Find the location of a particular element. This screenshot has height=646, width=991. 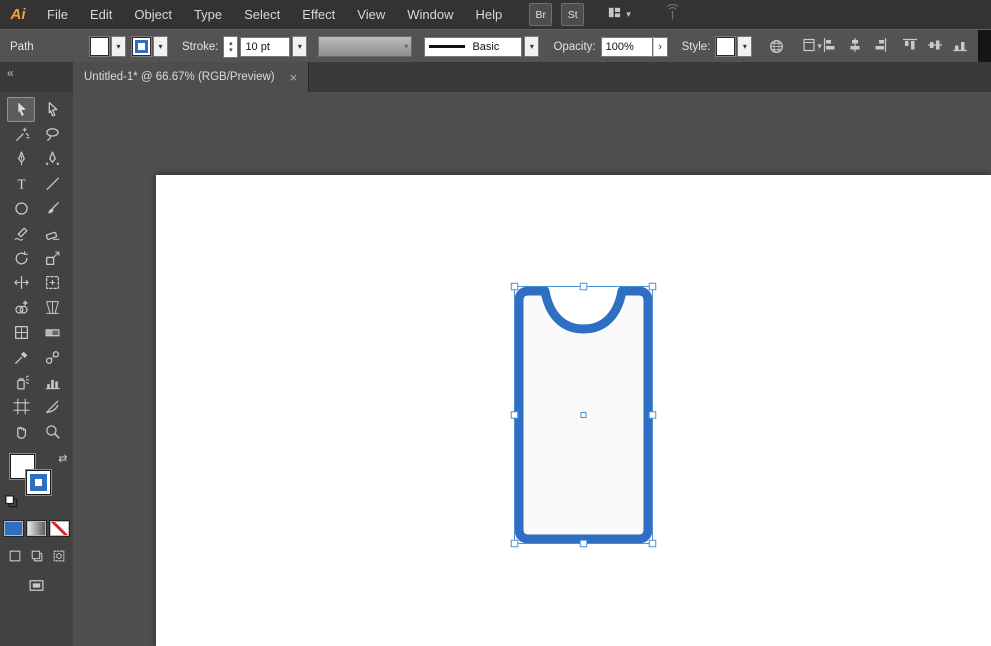

stock-button: St is located at coordinates (573, 14).